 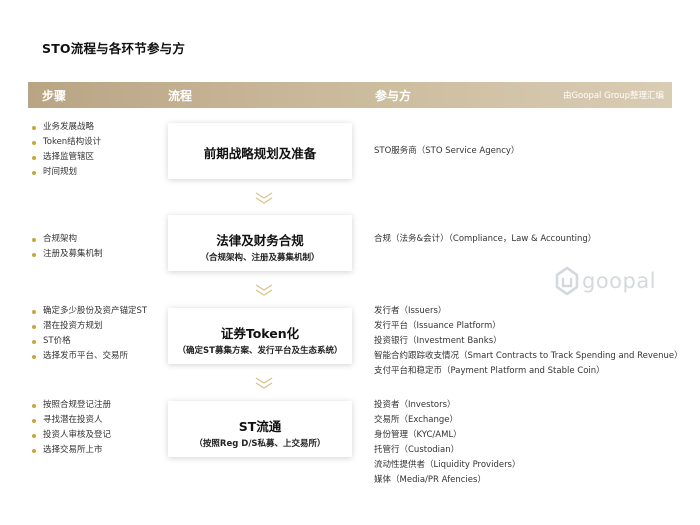 What do you see at coordinates (260, 426) in the screenshot?
I see `process-title: ST流通` at bounding box center [260, 426].